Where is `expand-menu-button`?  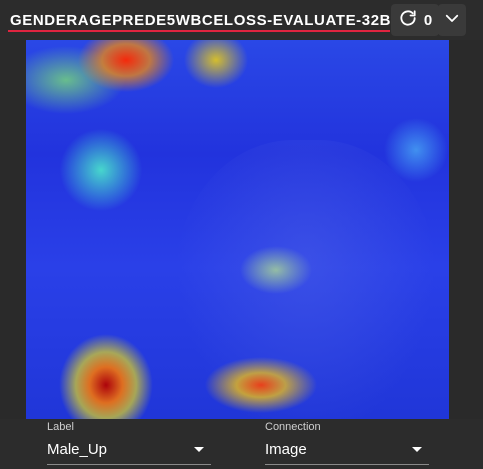 expand-menu-button is located at coordinates (452, 20).